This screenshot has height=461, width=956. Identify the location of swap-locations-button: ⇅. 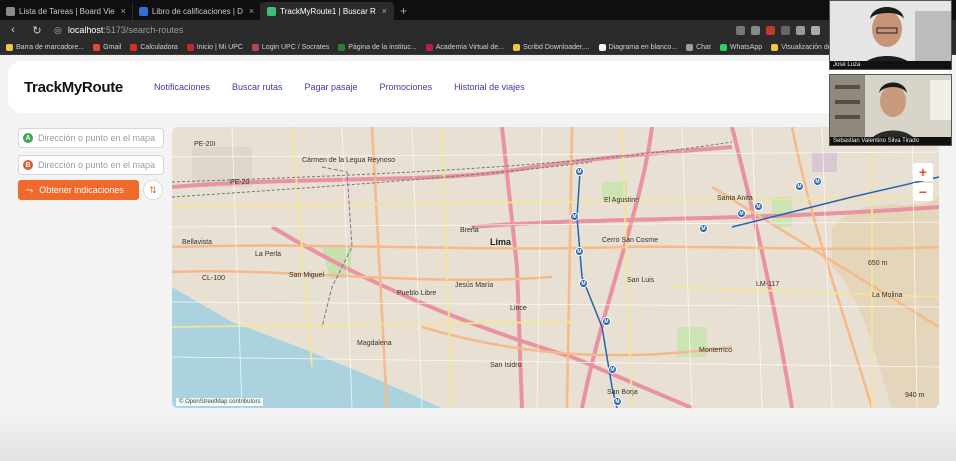
(153, 190).